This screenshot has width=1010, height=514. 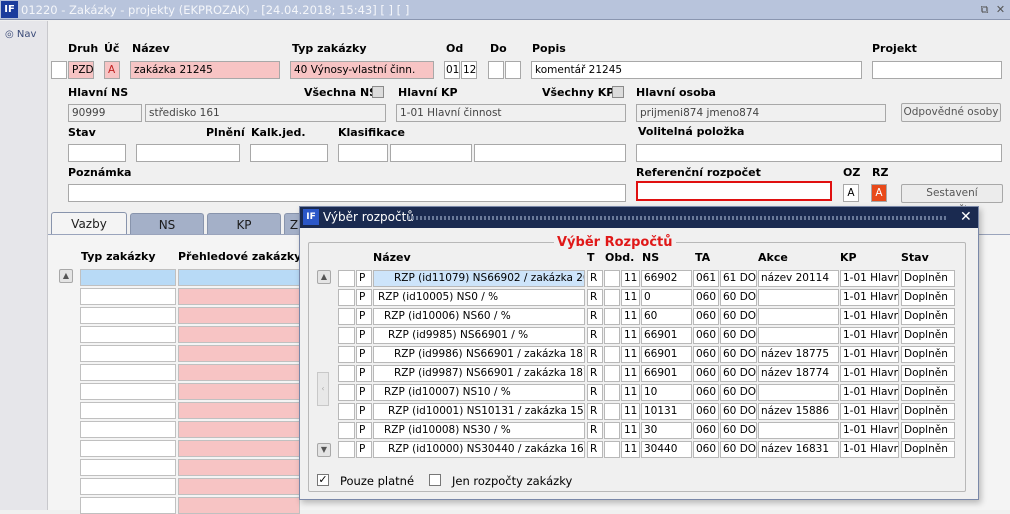 What do you see at coordinates (479, 373) in the screenshot?
I see `row-nazev: RZP (id9987) NS66901 / zakázka 18774` at bounding box center [479, 373].